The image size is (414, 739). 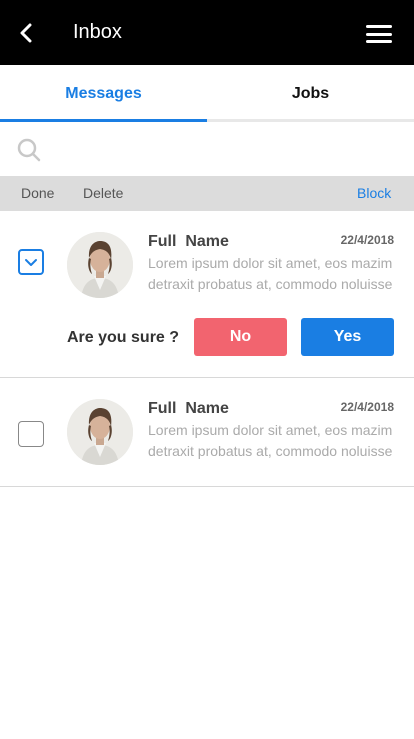 I want to click on check-icon, so click(x=31, y=262).